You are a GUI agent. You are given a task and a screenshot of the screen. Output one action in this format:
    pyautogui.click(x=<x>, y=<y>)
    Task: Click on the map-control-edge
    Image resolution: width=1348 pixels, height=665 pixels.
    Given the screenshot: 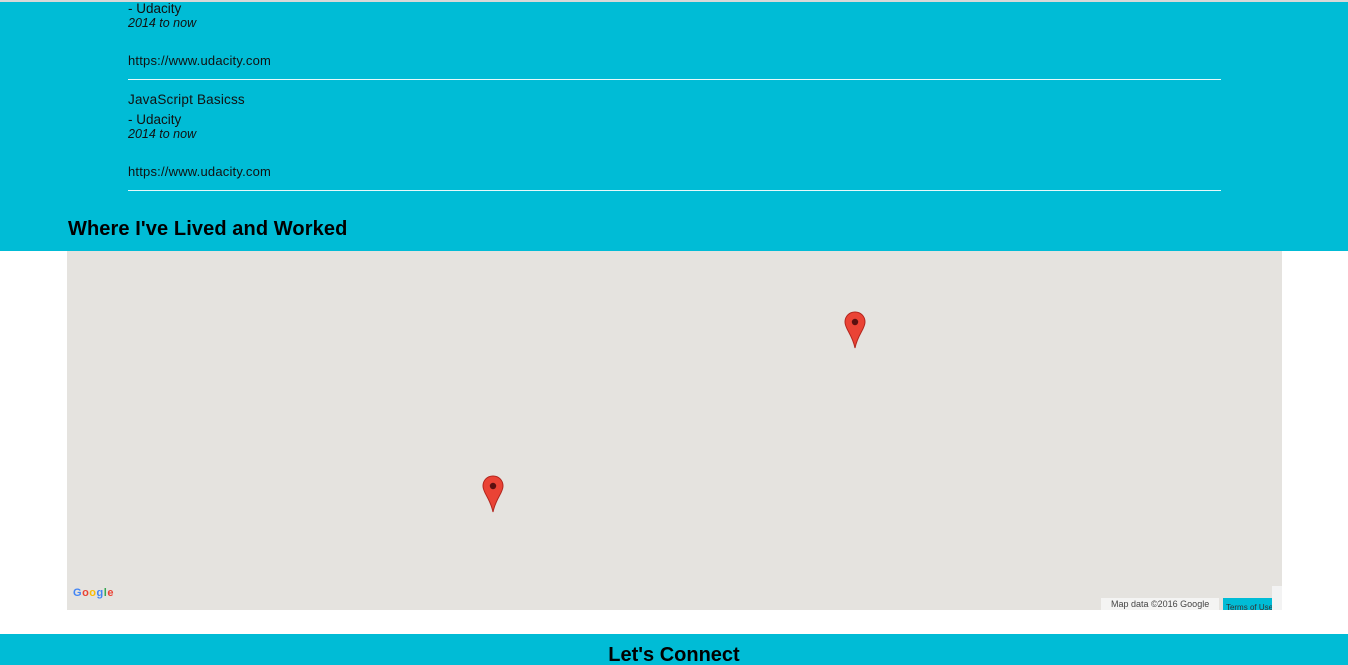 What is the action you would take?
    pyautogui.click(x=1277, y=598)
    